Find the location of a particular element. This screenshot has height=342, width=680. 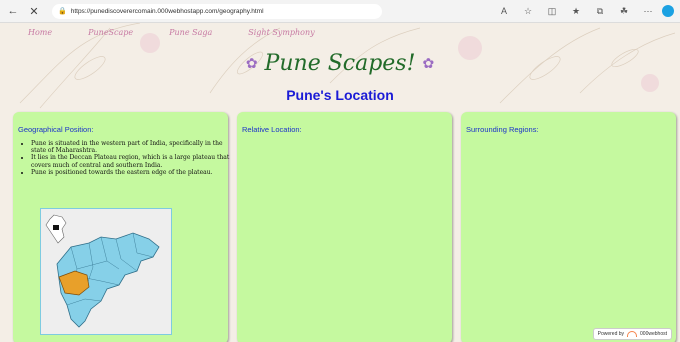

card-heading: Surrounding Regions: is located at coordinates (502, 129).